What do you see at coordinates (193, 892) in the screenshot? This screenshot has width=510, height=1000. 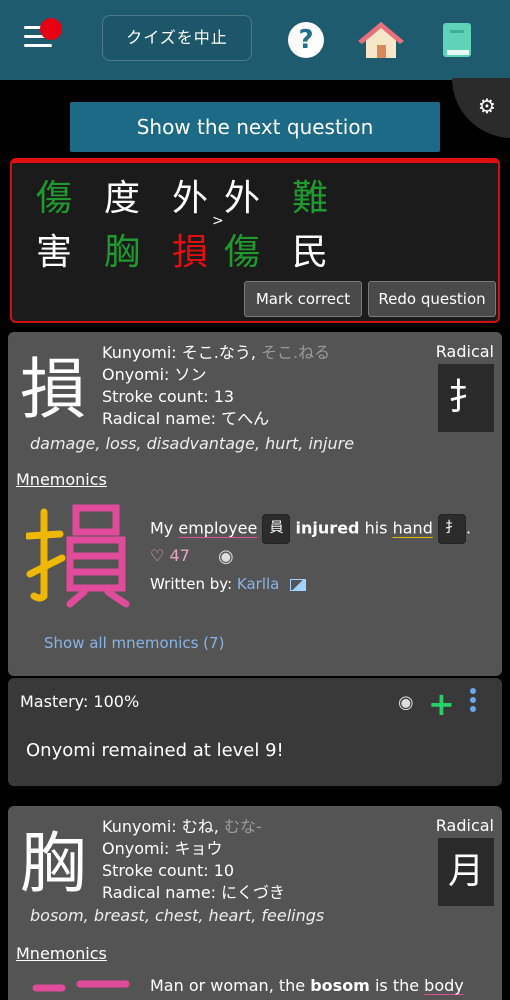 I see `radical-name: Radical name: にくづき` at bounding box center [193, 892].